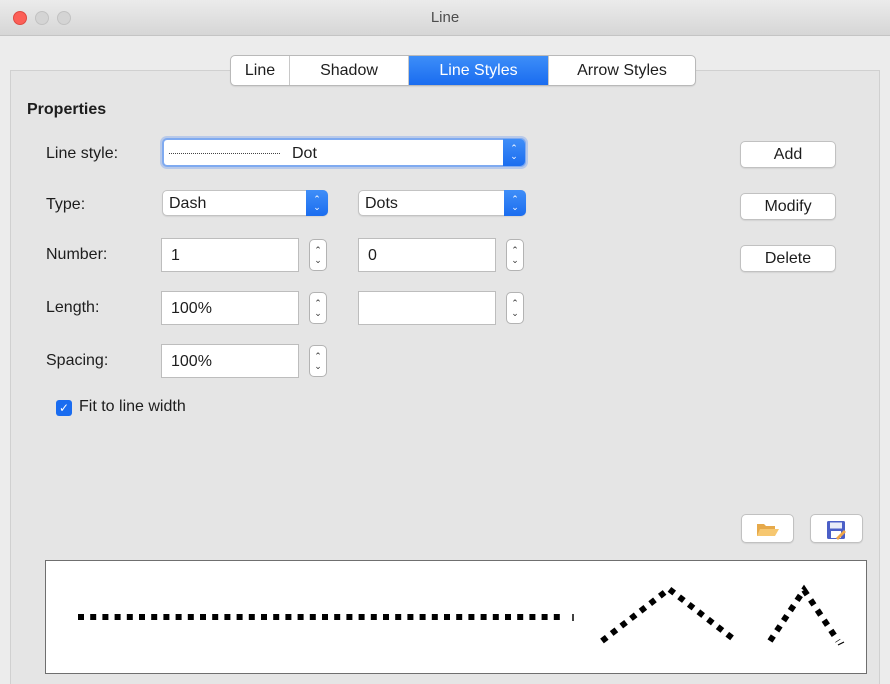 This screenshot has height=684, width=890. Describe the element at coordinates (381, 203) in the screenshot. I see `type-value-2: Dots` at that location.